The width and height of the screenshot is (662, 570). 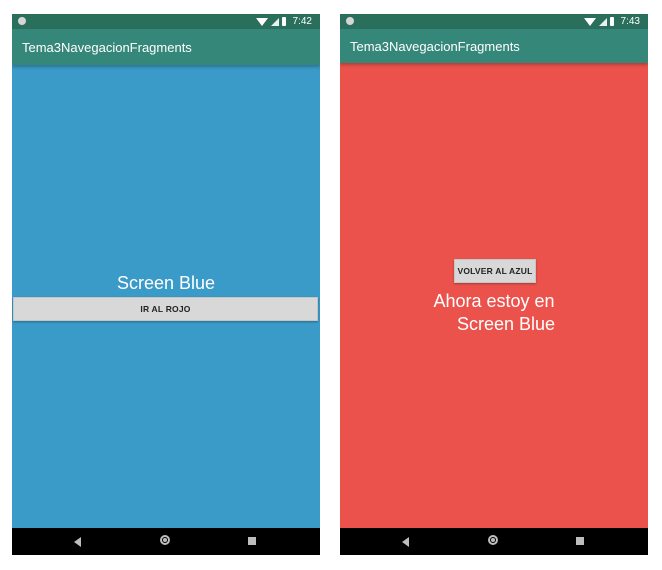 What do you see at coordinates (166, 21) in the screenshot?
I see `status-bar: 7:42` at bounding box center [166, 21].